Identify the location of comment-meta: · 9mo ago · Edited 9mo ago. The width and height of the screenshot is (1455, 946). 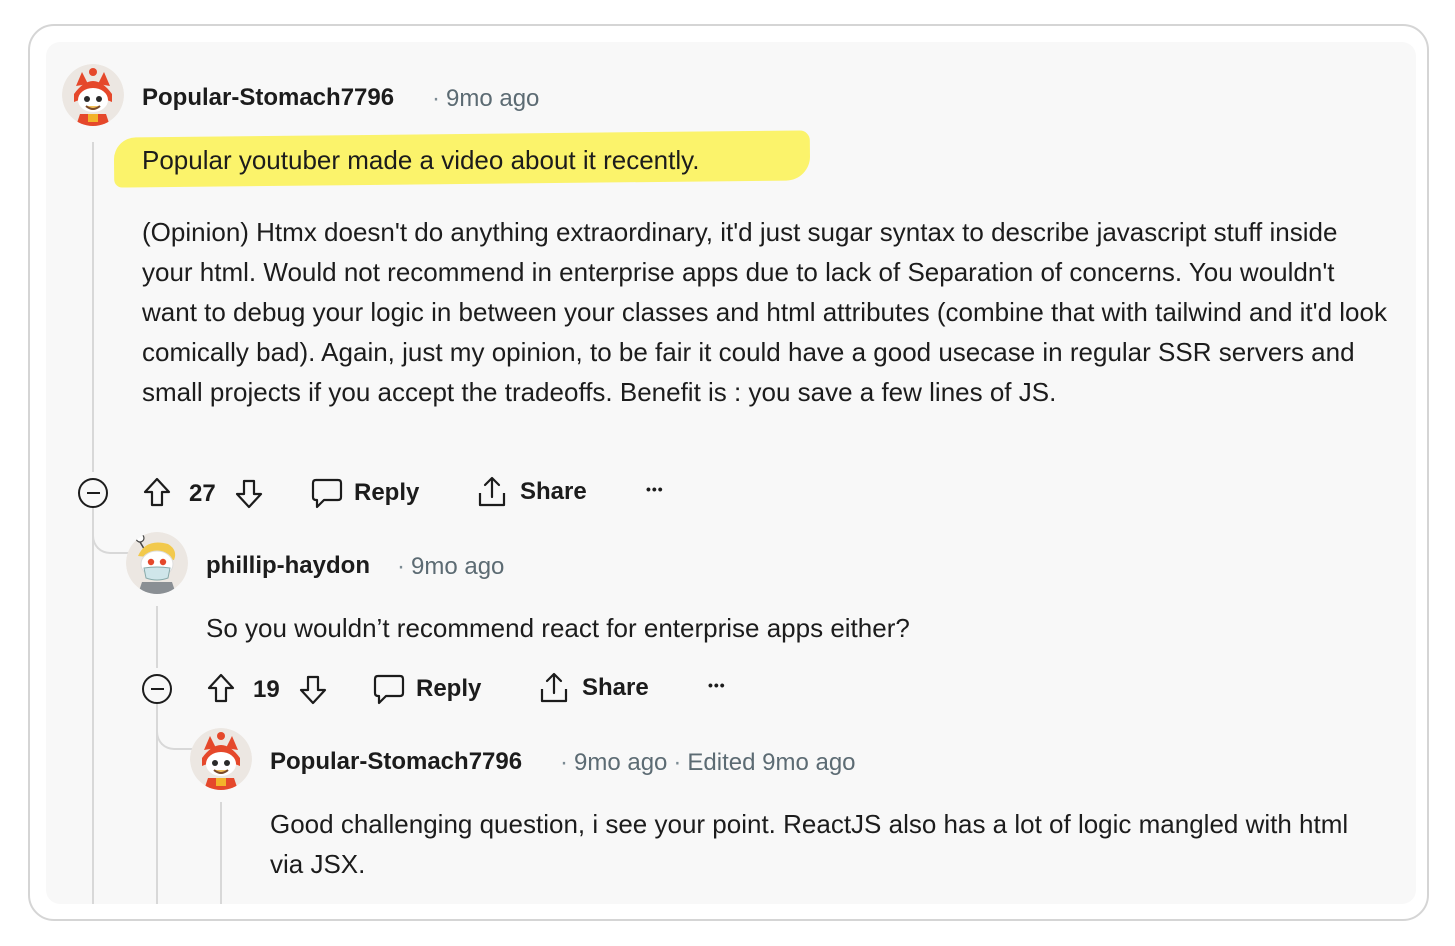
(705, 763).